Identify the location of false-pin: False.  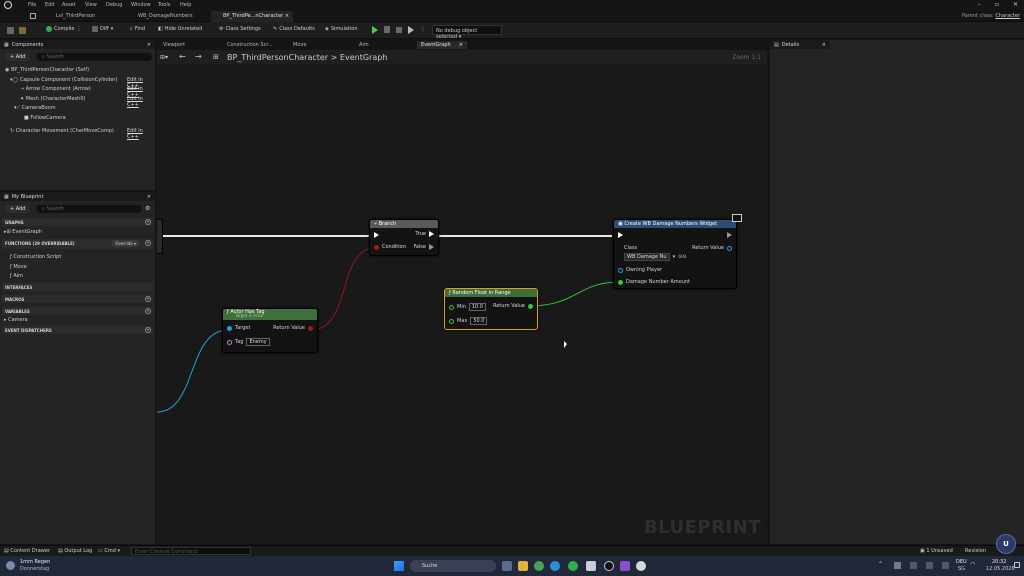
(423, 247).